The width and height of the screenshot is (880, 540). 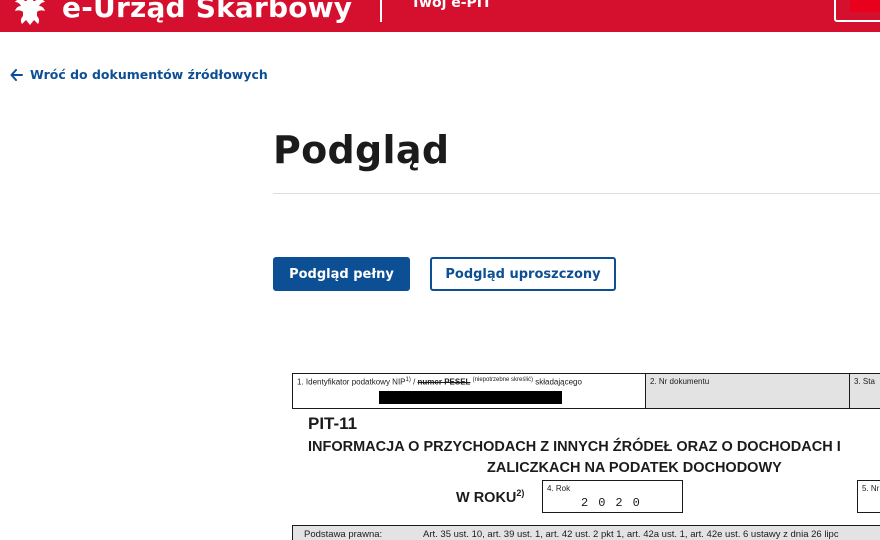 What do you see at coordinates (470, 397) in the screenshot?
I see `redacted-taxpayer-id` at bounding box center [470, 397].